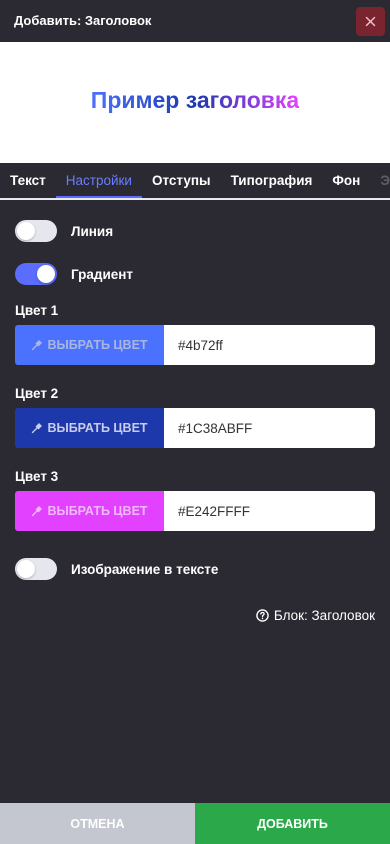 The height and width of the screenshot is (844, 390). I want to click on gradient-label: Градиент, so click(102, 274).